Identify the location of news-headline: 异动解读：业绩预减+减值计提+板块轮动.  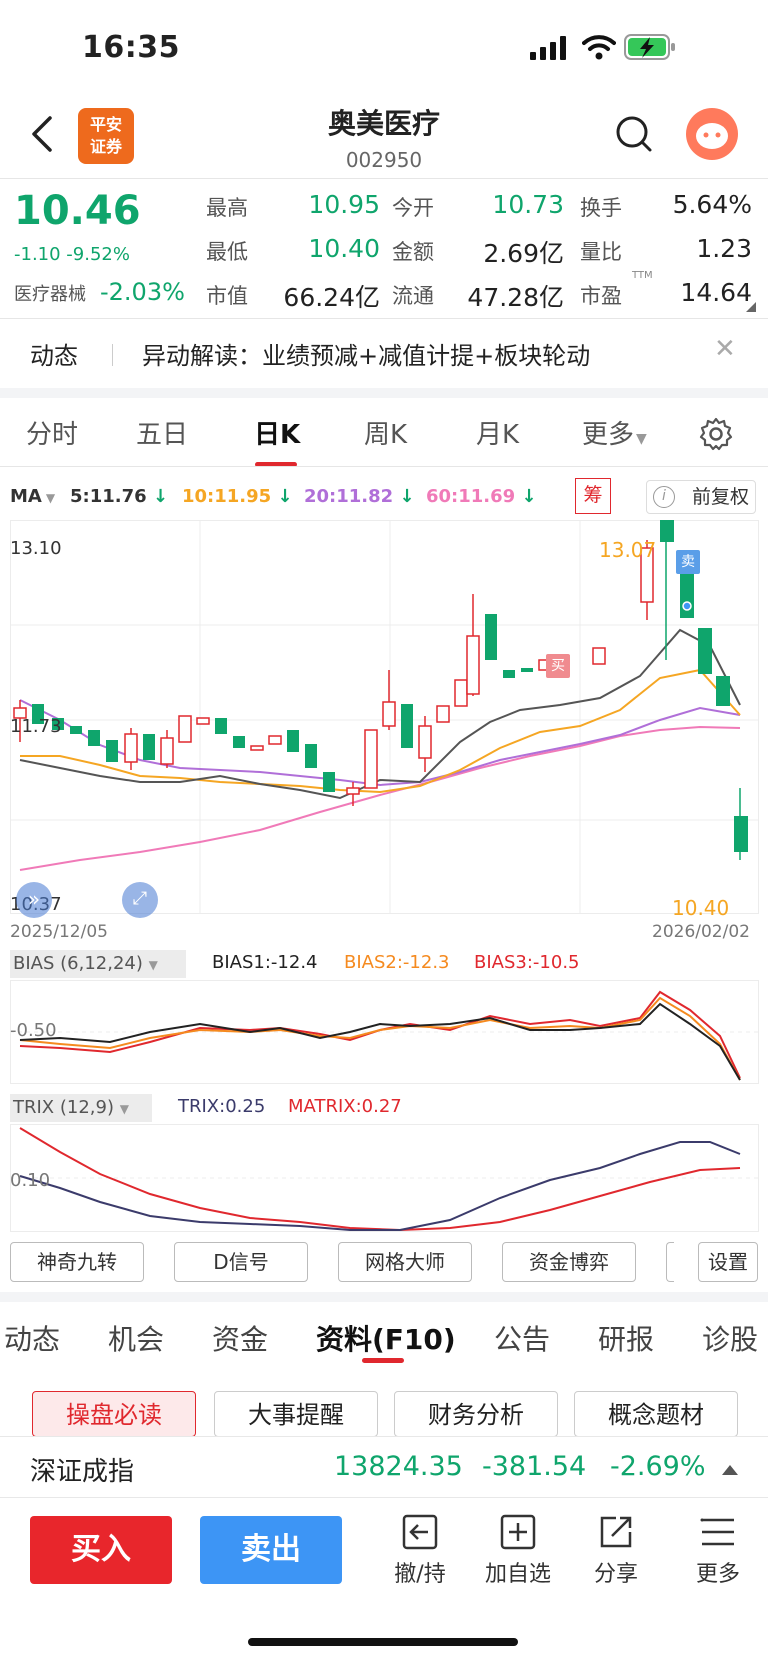
(366, 353).